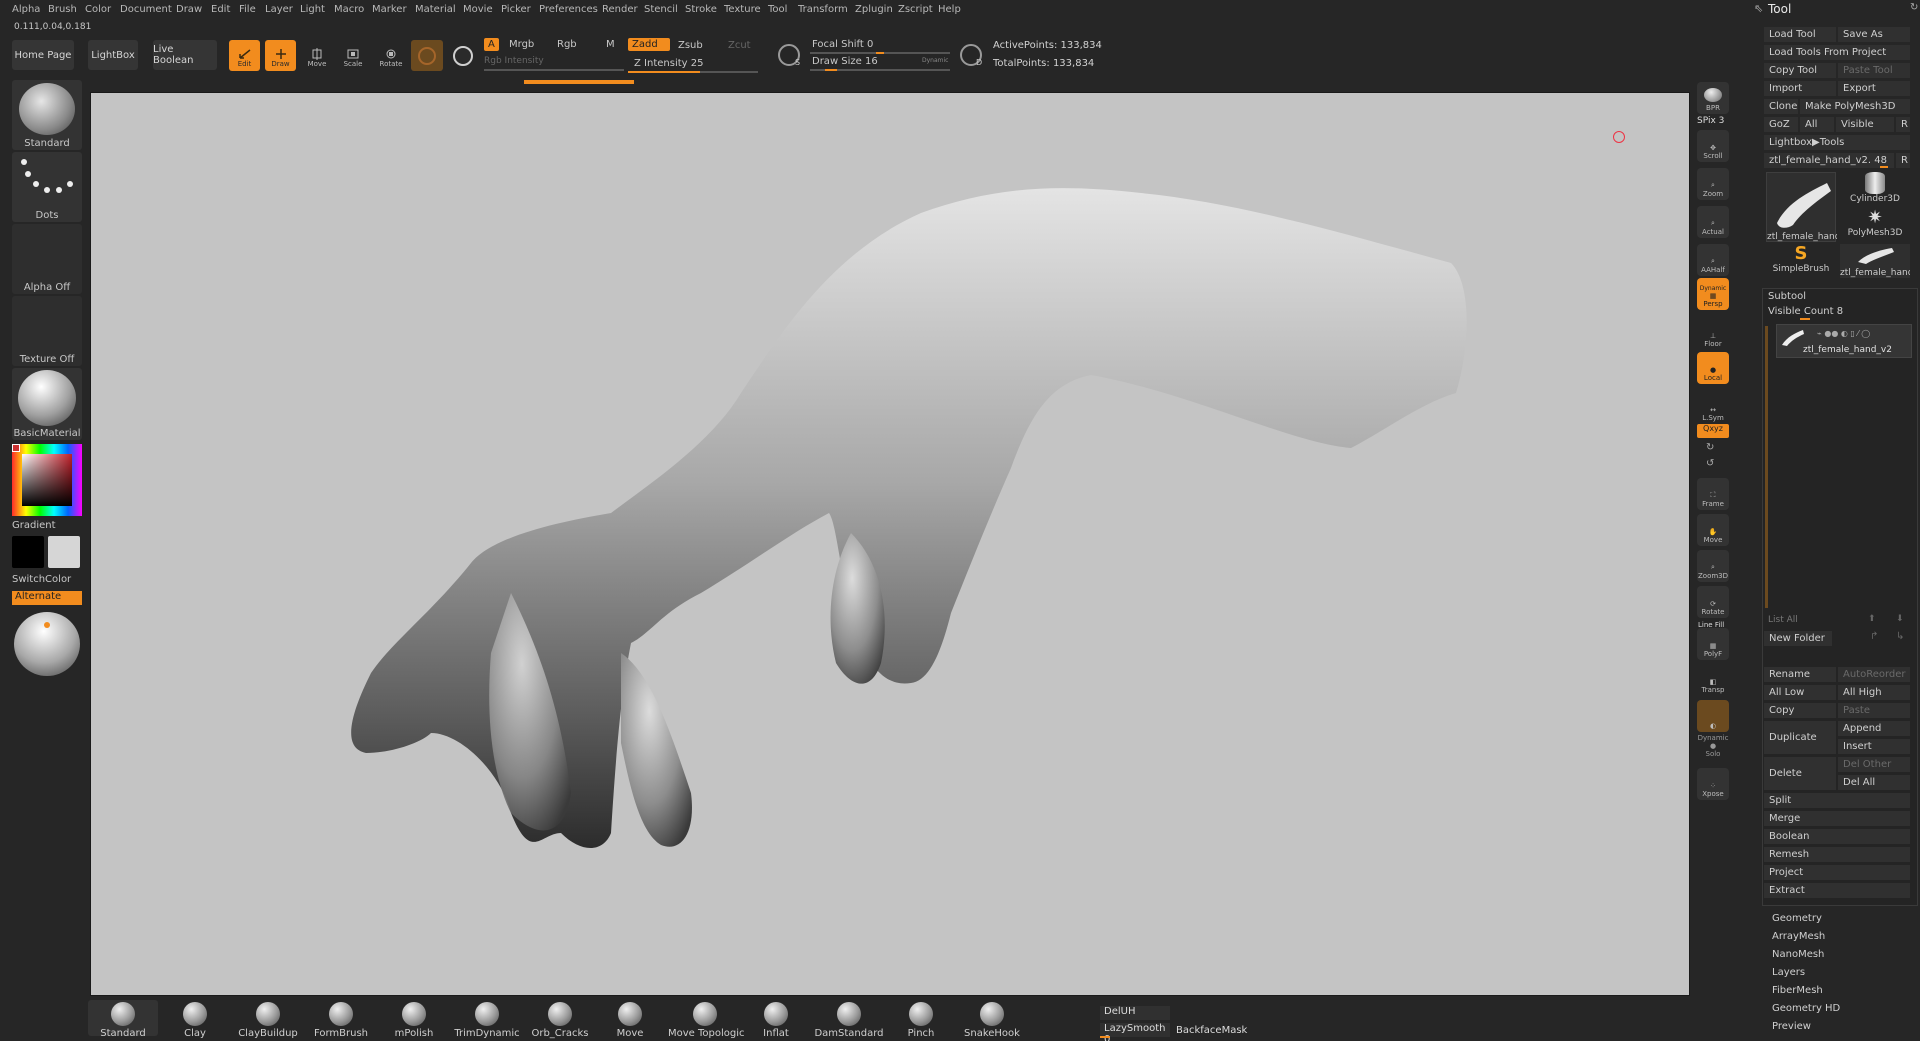 This screenshot has height=1041, width=1920. I want to click on lazysmooth-slider: LazySmooth 0, so click(1135, 1032).